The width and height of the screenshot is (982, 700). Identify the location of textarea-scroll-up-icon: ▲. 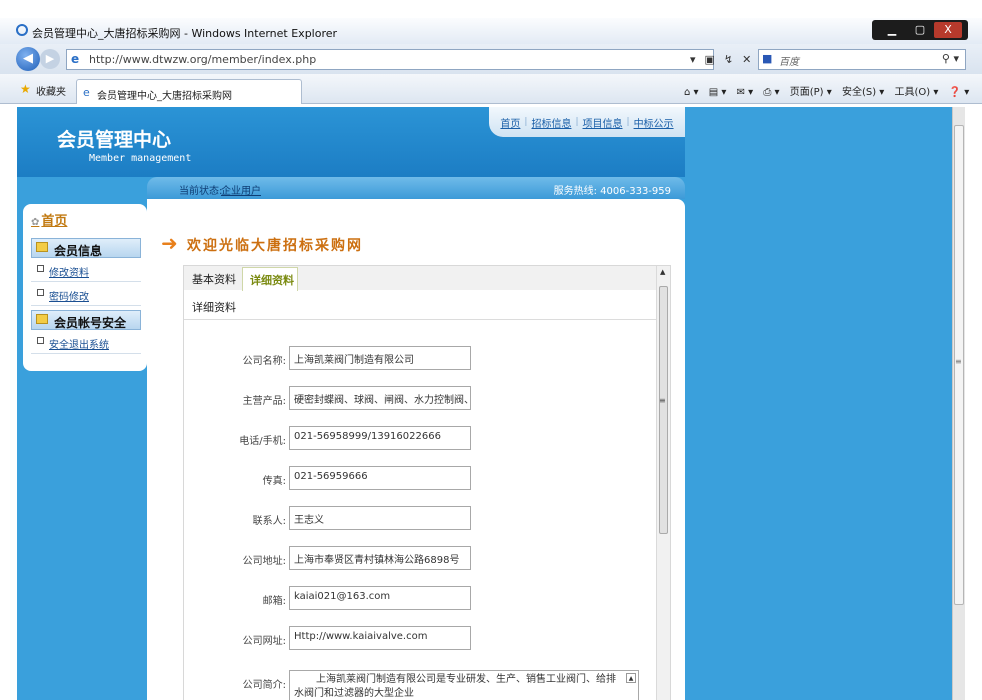
(631, 678).